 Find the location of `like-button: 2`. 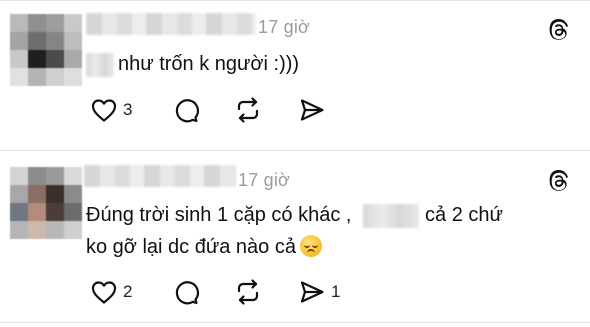

like-button: 2 is located at coordinates (111, 292).